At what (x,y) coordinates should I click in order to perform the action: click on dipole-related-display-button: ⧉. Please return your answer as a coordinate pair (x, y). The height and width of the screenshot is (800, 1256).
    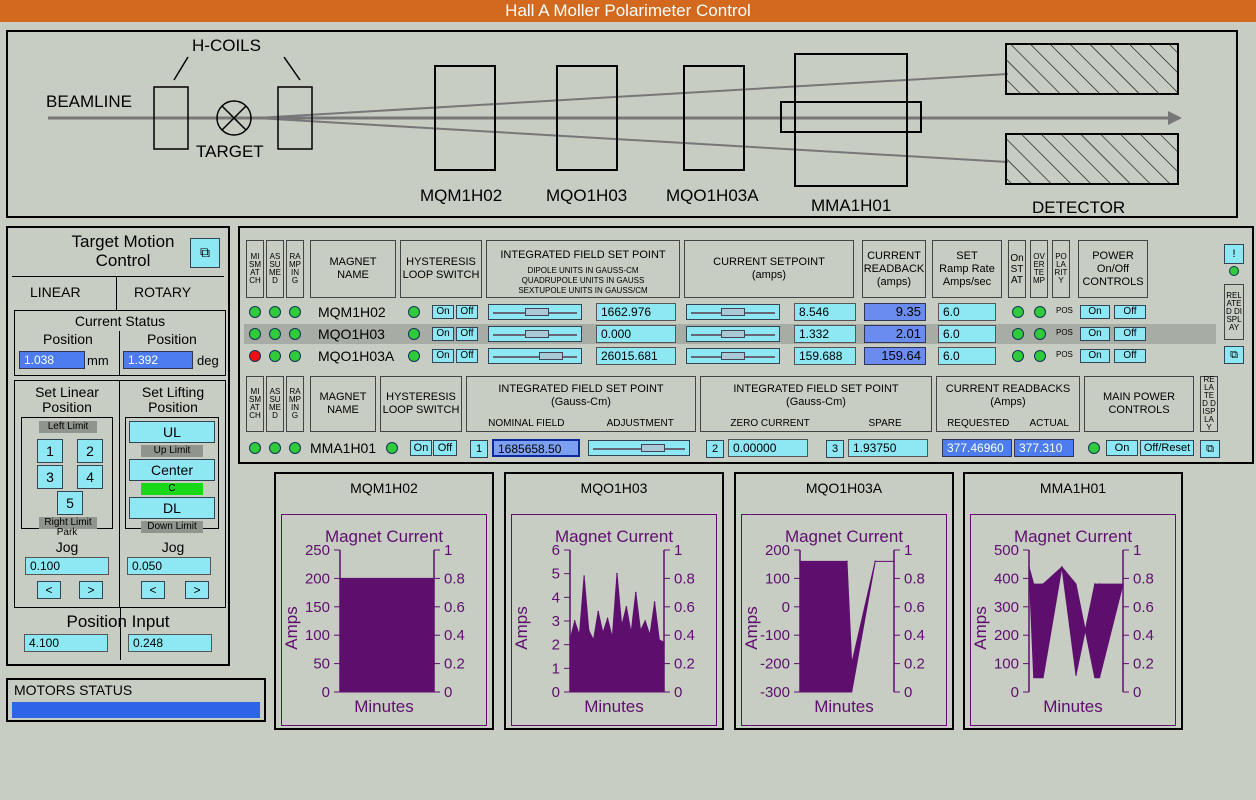
    Looking at the image, I should click on (1210, 449).